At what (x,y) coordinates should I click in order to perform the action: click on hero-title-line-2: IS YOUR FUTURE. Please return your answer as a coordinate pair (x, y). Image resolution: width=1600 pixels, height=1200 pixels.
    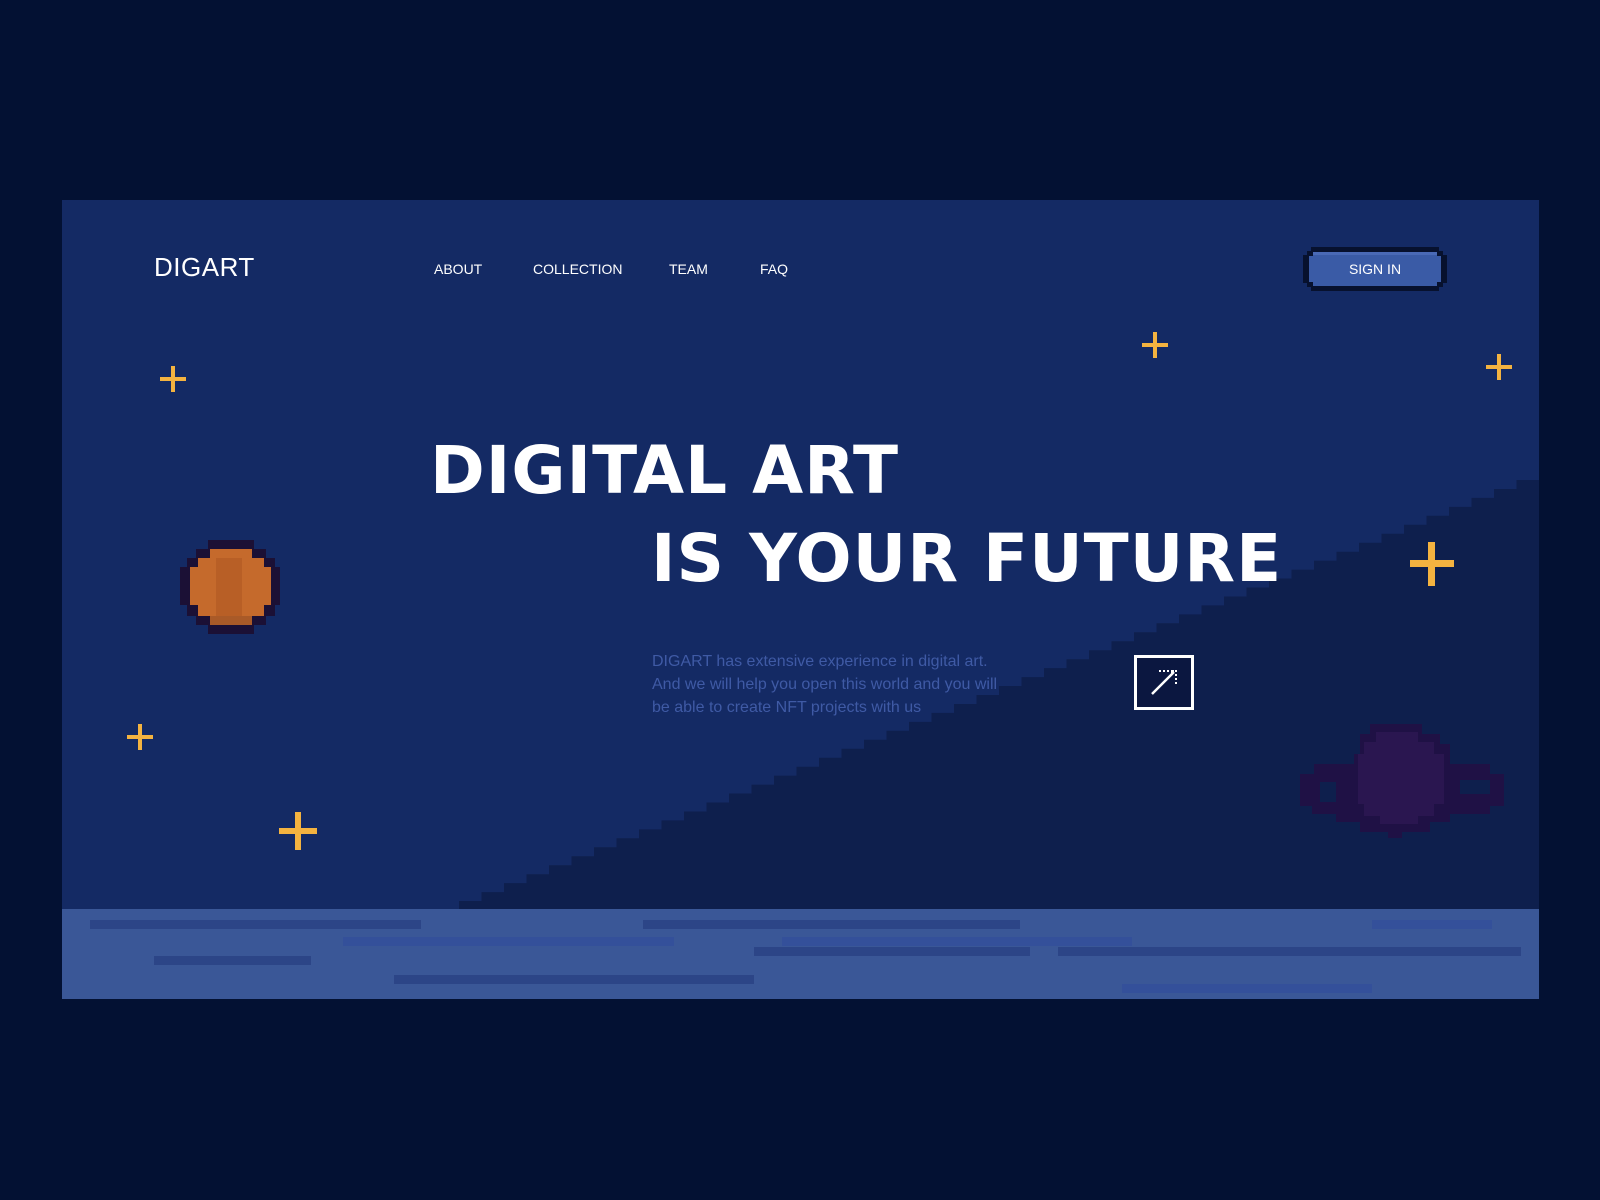
    Looking at the image, I should click on (967, 558).